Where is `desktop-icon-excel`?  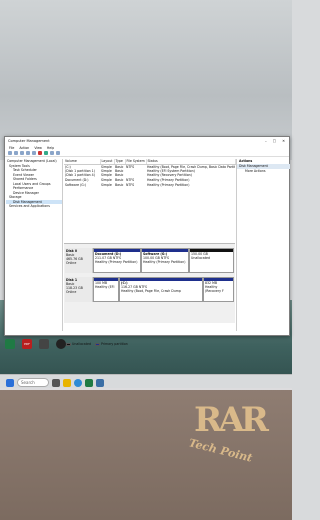
desktop-icon-excel is located at coordinates (10, 345).